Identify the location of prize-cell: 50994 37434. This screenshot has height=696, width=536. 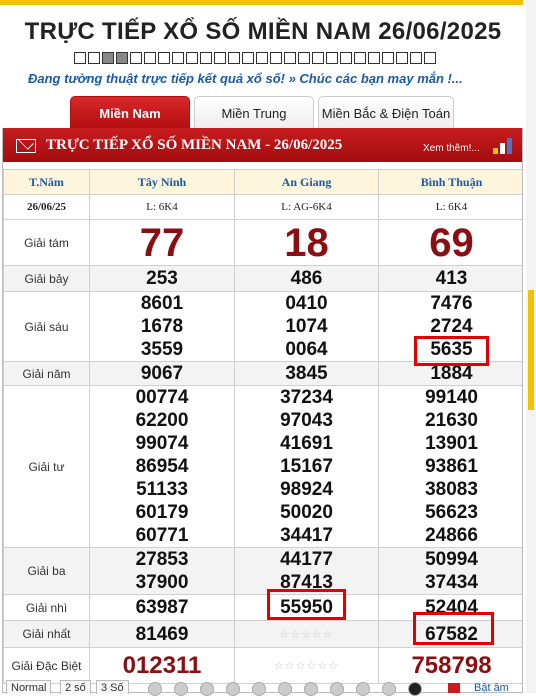
(450, 571).